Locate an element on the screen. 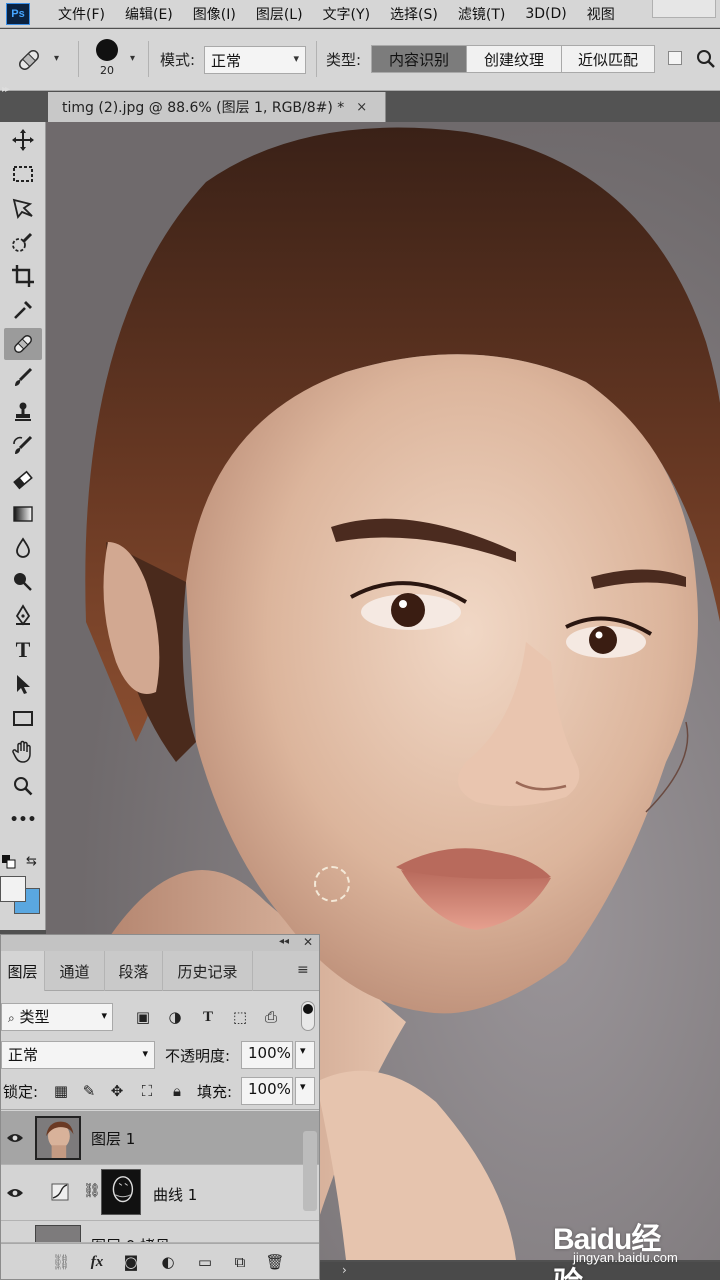 The height and width of the screenshot is (1280, 720). move-tool is located at coordinates (23, 140).